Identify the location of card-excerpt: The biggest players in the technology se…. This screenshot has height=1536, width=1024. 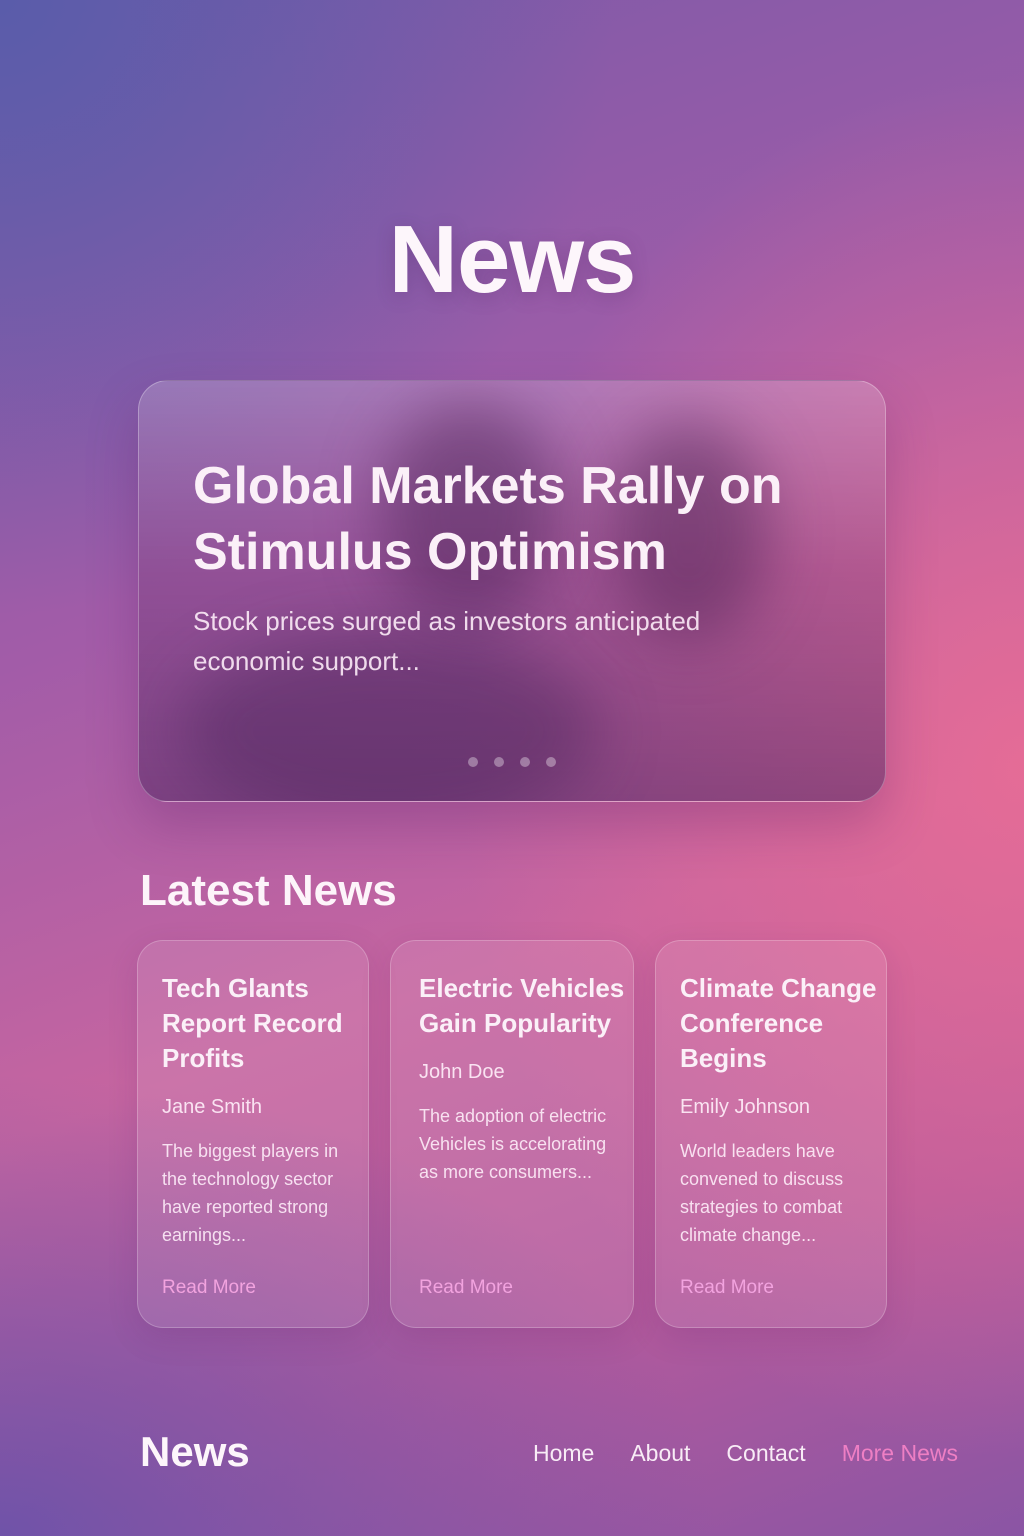
(250, 1193).